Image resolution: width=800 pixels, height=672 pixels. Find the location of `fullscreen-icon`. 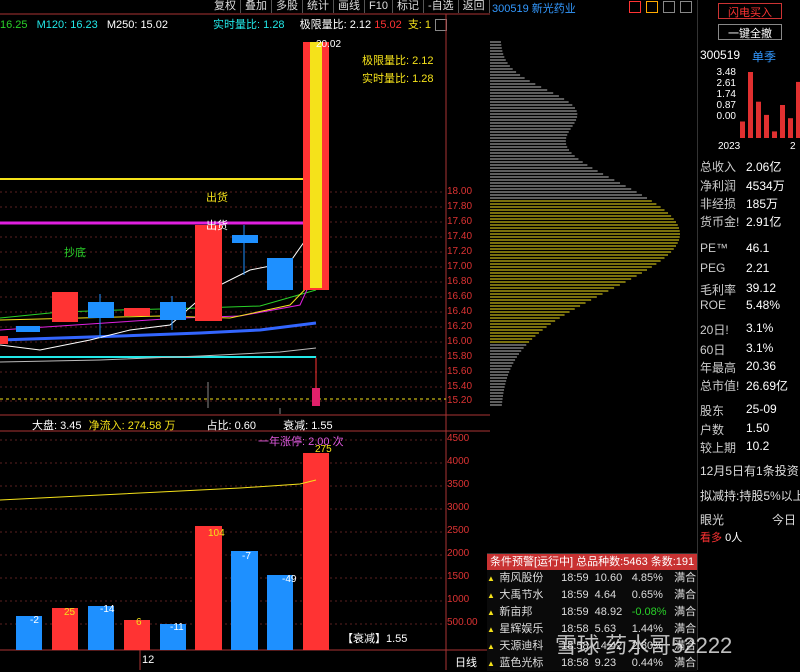

fullscreen-icon is located at coordinates (669, 7).